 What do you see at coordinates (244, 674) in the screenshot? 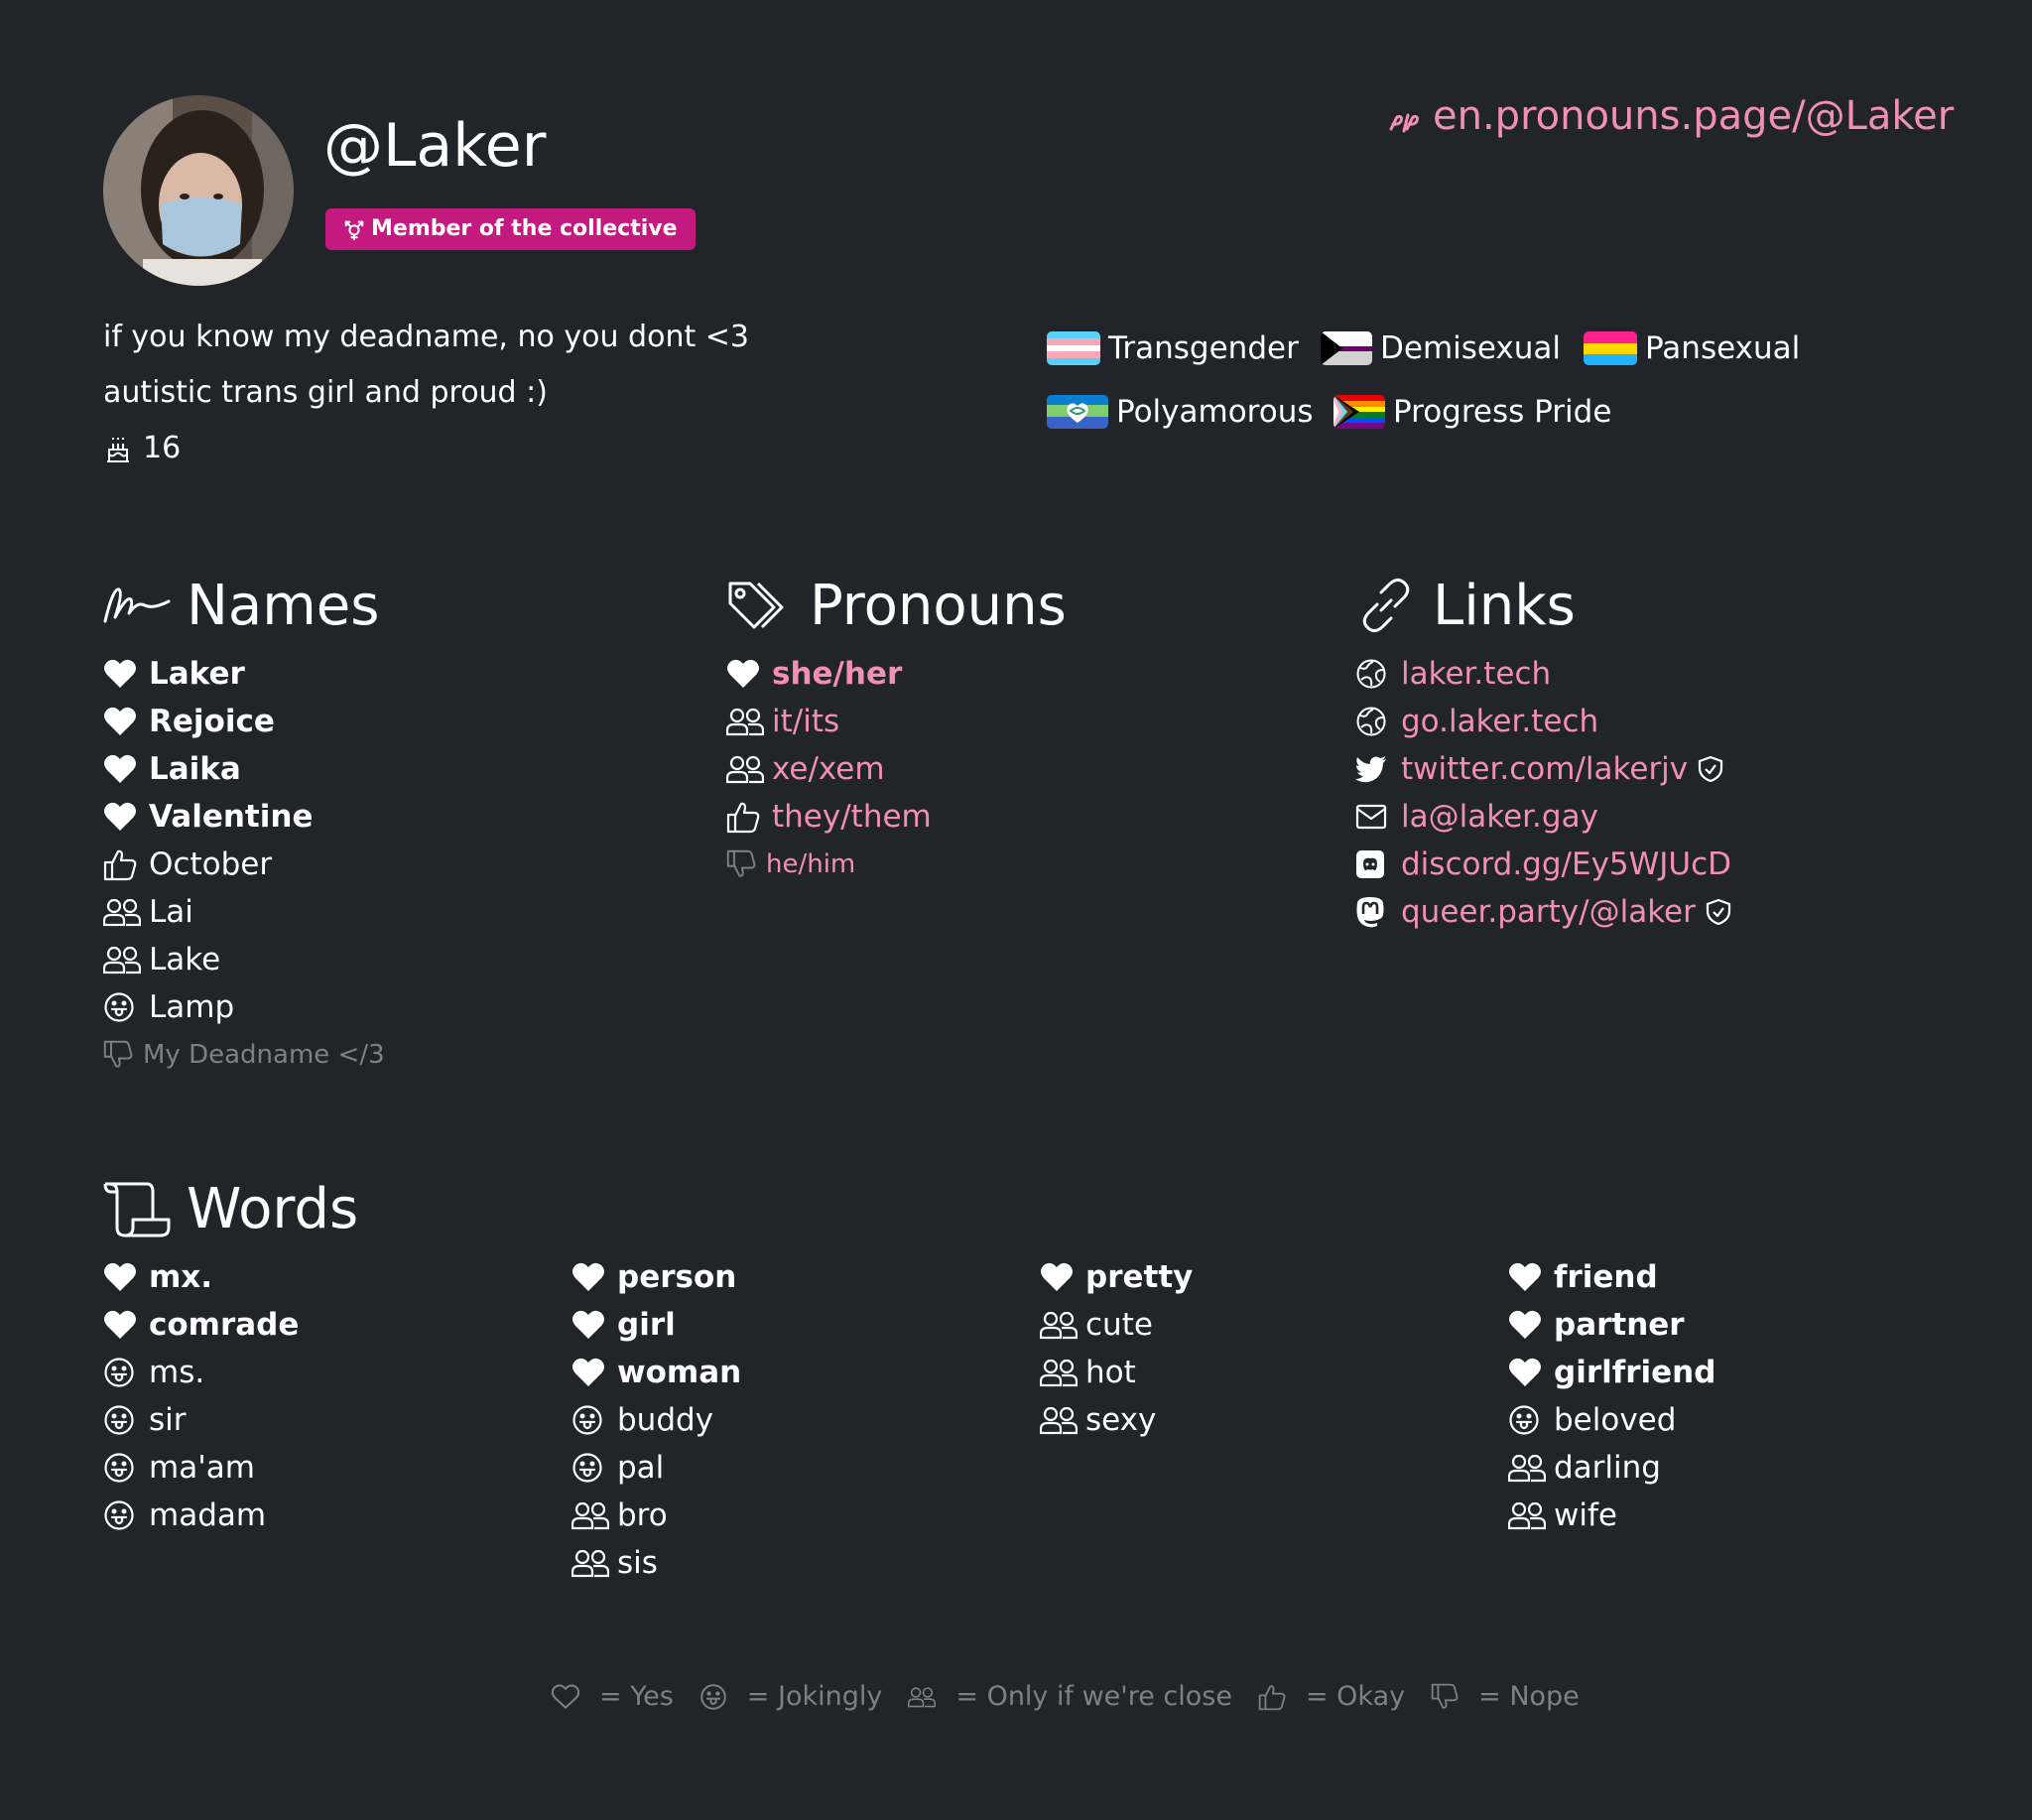
I see `list-item: Laker` at bounding box center [244, 674].